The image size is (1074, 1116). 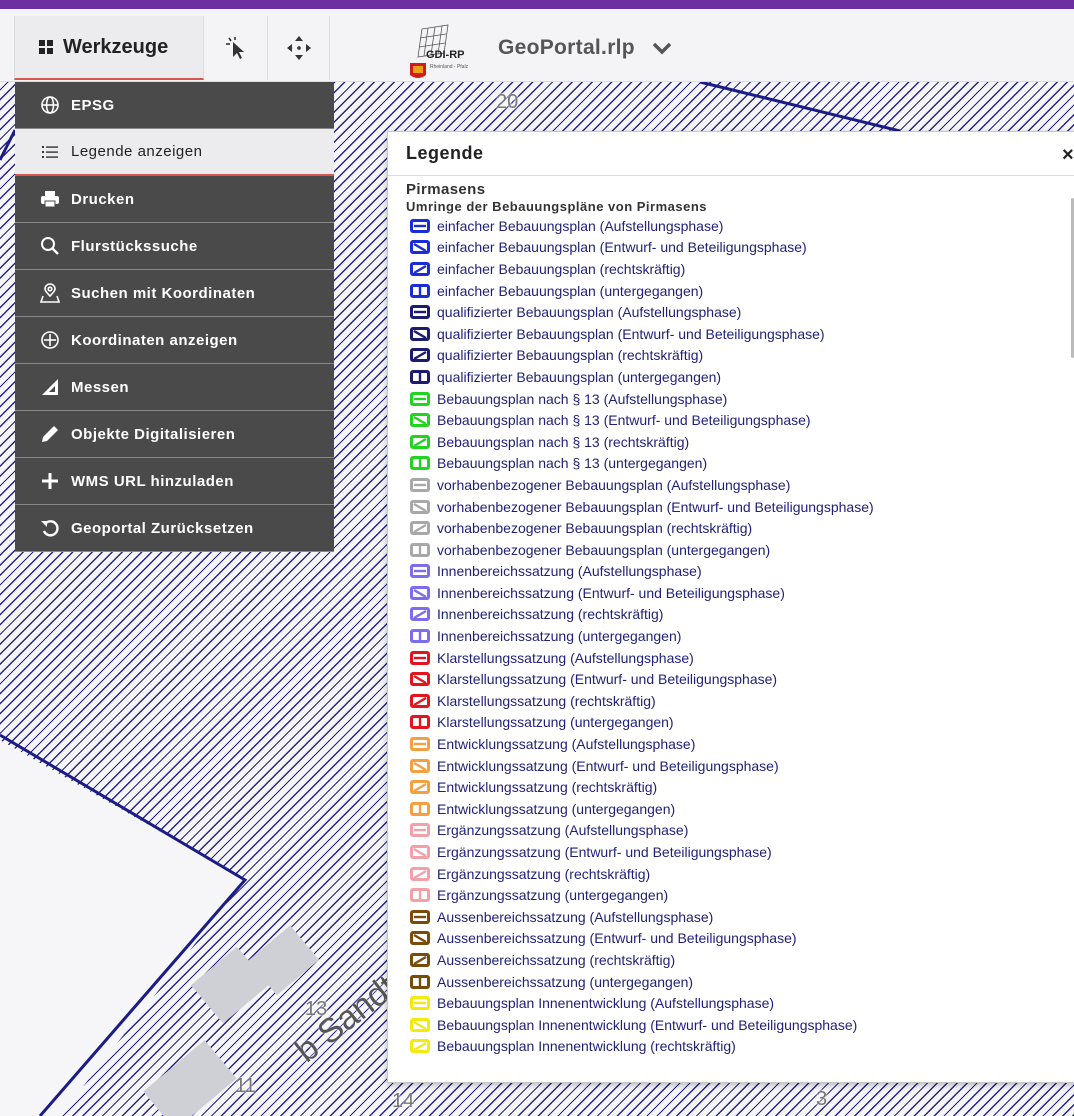 What do you see at coordinates (174, 246) in the screenshot?
I see `menu-item-parcel-search: Flurstückssuche` at bounding box center [174, 246].